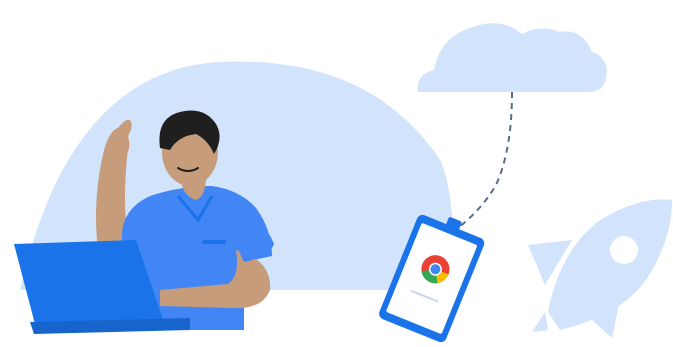 The image size is (673, 347). What do you see at coordinates (512, 58) in the screenshot?
I see `cloud-icon` at bounding box center [512, 58].